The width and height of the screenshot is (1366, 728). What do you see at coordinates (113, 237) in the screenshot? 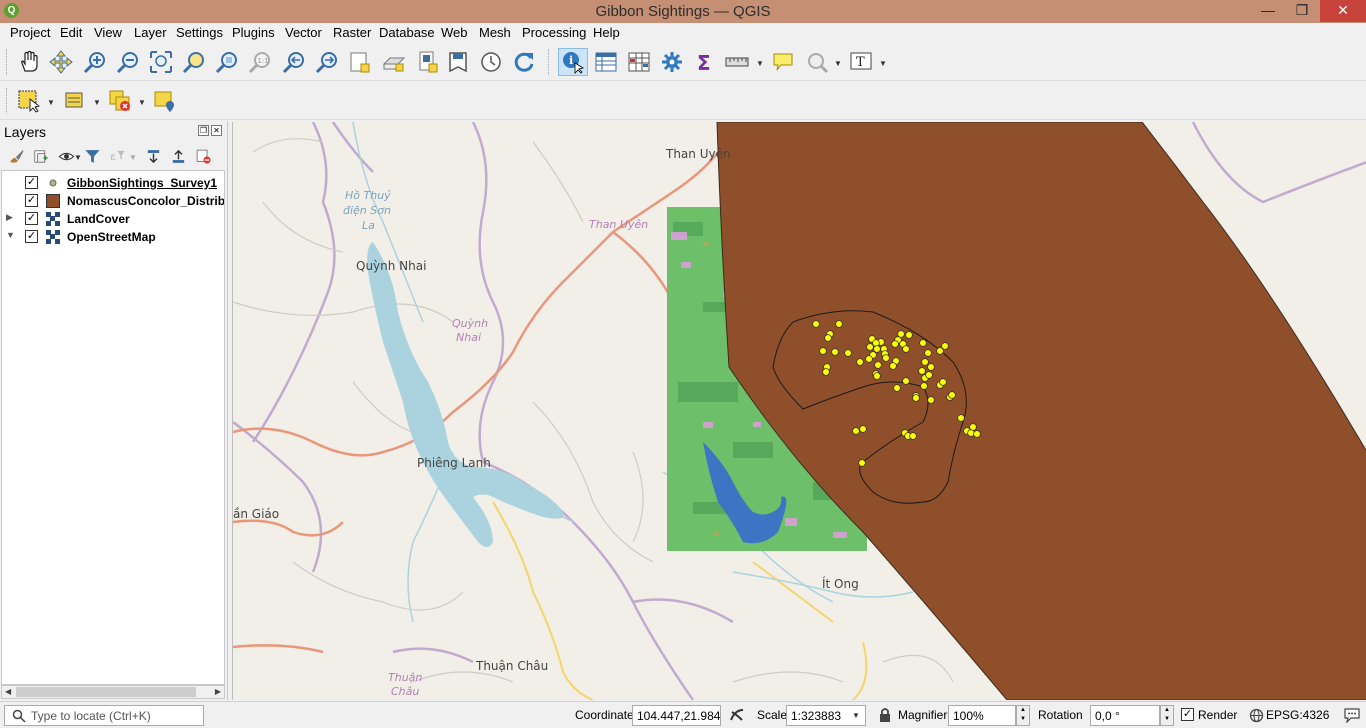
I see `layer-row-openstreetmap: ▼ ✓ OpenStreetMap` at bounding box center [113, 237].